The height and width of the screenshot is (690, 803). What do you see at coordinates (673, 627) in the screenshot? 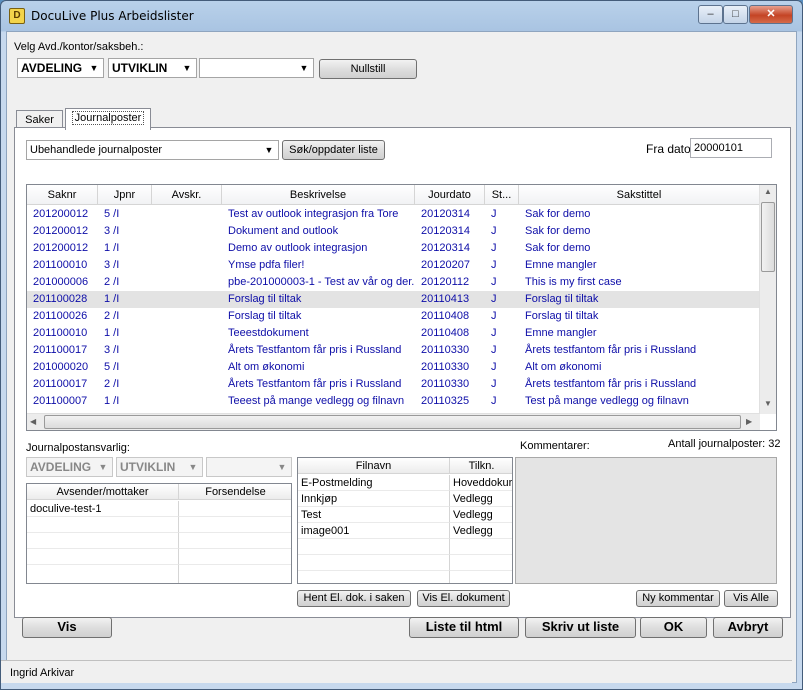
I see `ok-button: OK` at bounding box center [673, 627].